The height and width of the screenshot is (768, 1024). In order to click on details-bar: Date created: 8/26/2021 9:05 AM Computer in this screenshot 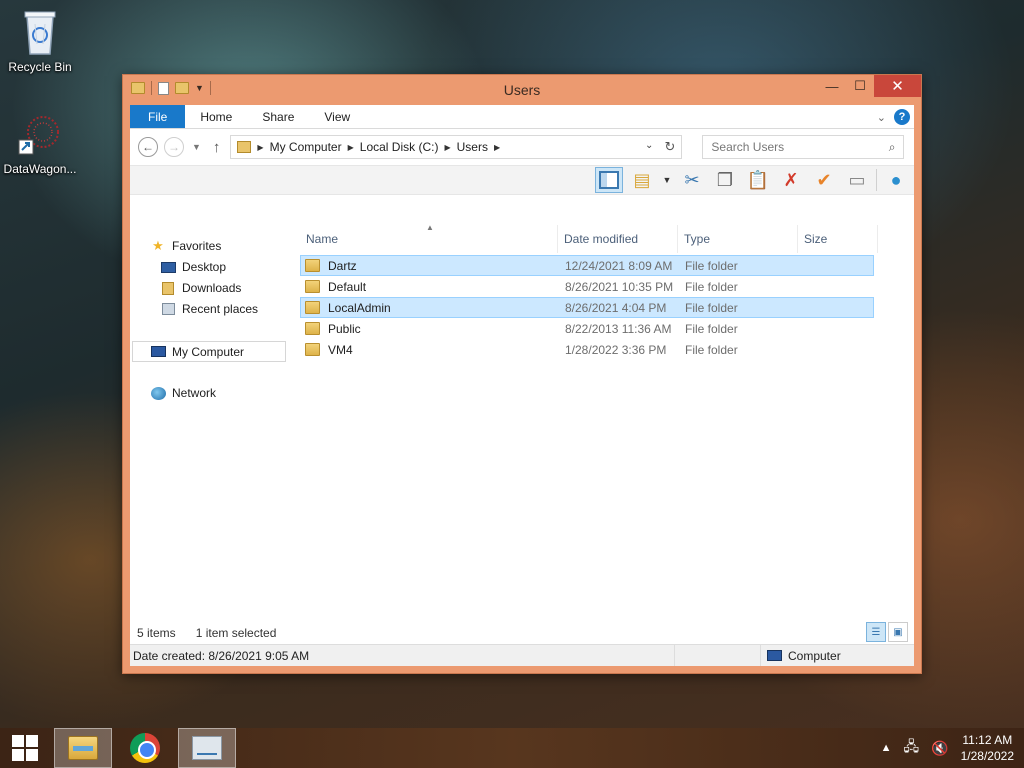, I will do `click(522, 655)`.